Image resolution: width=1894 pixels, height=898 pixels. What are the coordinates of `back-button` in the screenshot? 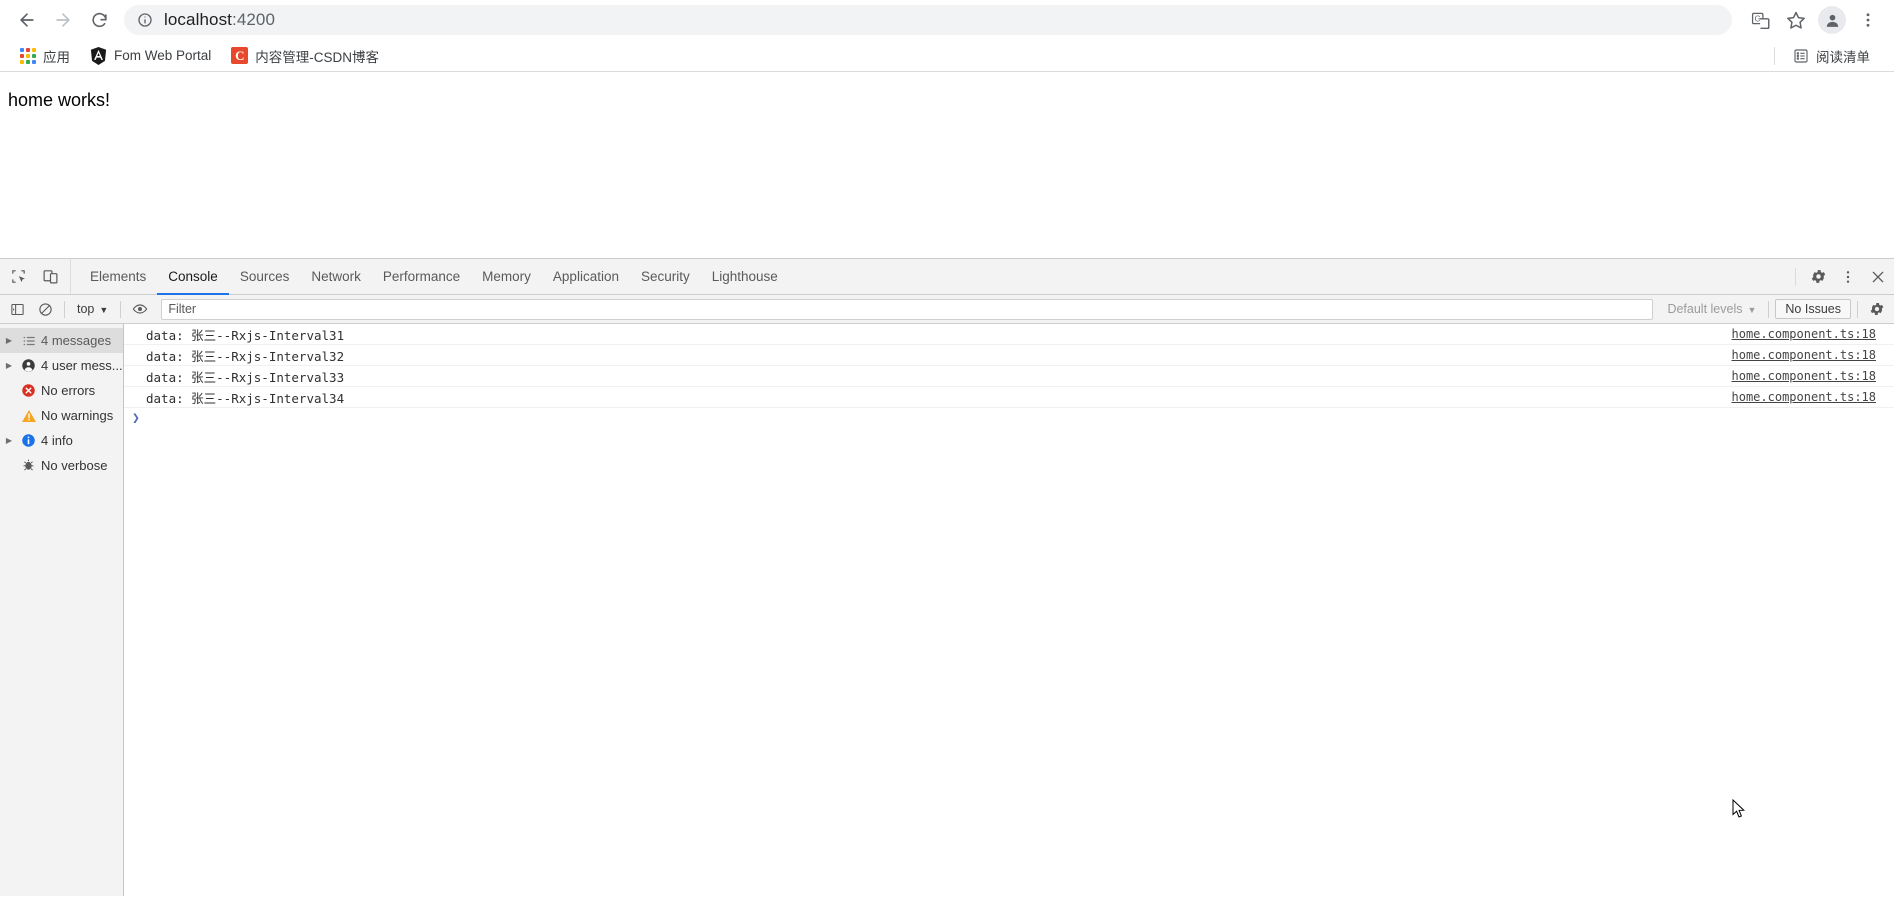 It's located at (27, 20).